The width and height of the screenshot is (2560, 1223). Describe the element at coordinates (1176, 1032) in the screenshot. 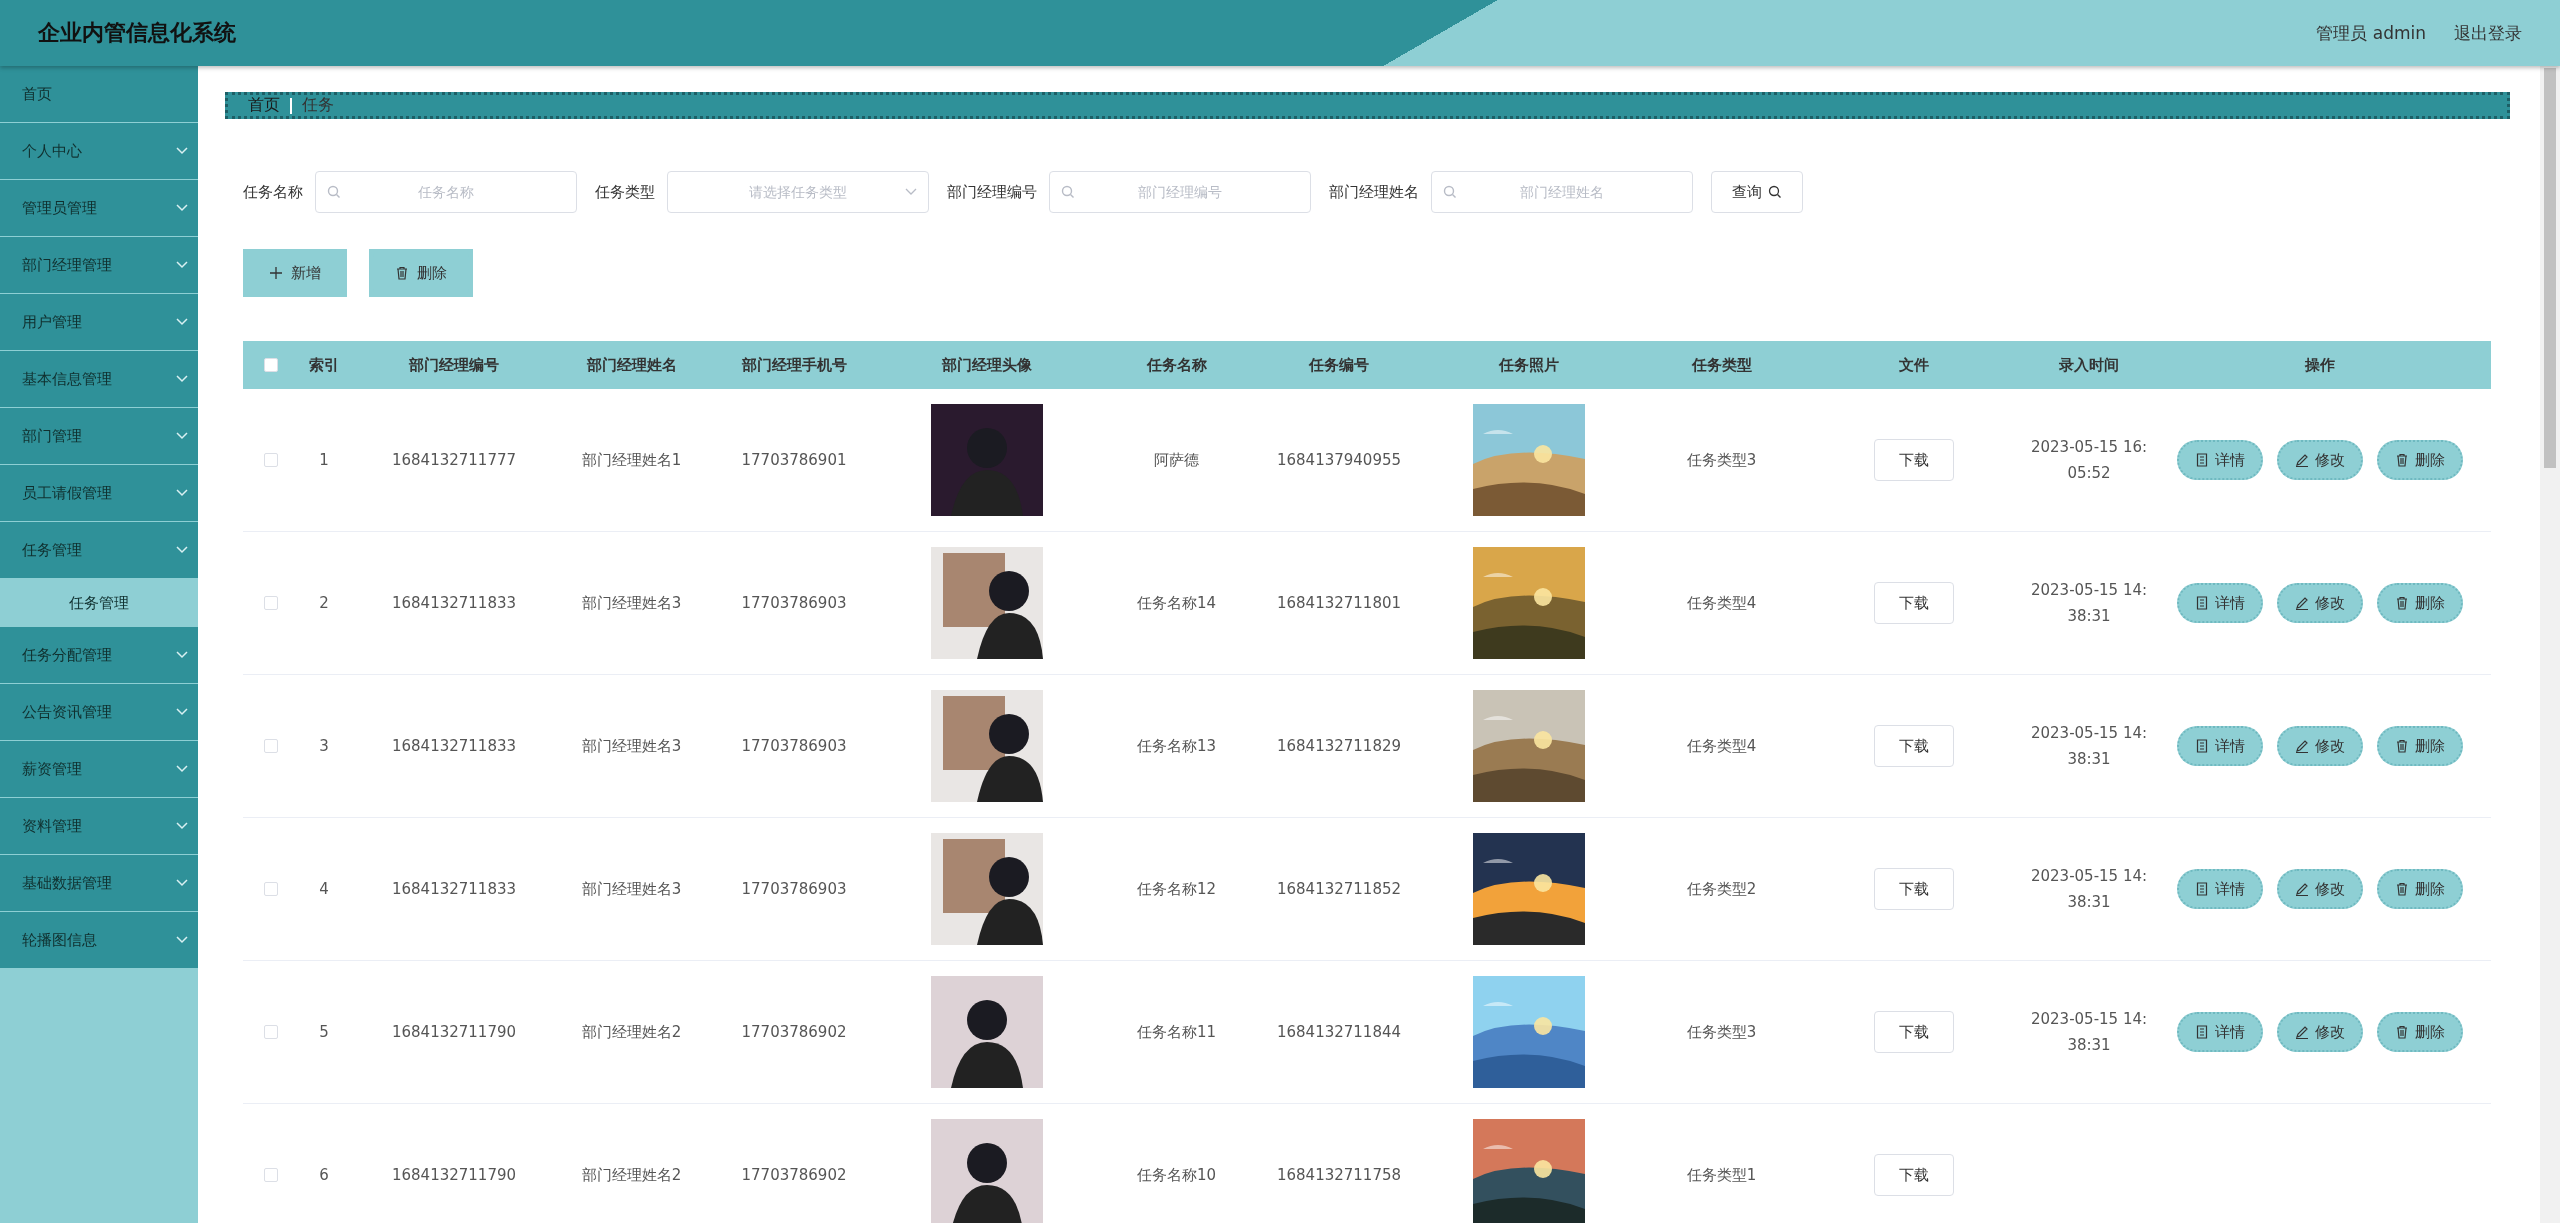

I see `table-cell: 任务名称11` at that location.